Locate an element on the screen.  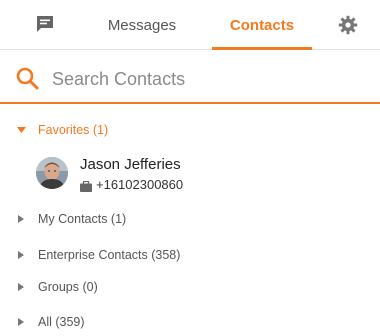
gear-icon is located at coordinates (348, 25).